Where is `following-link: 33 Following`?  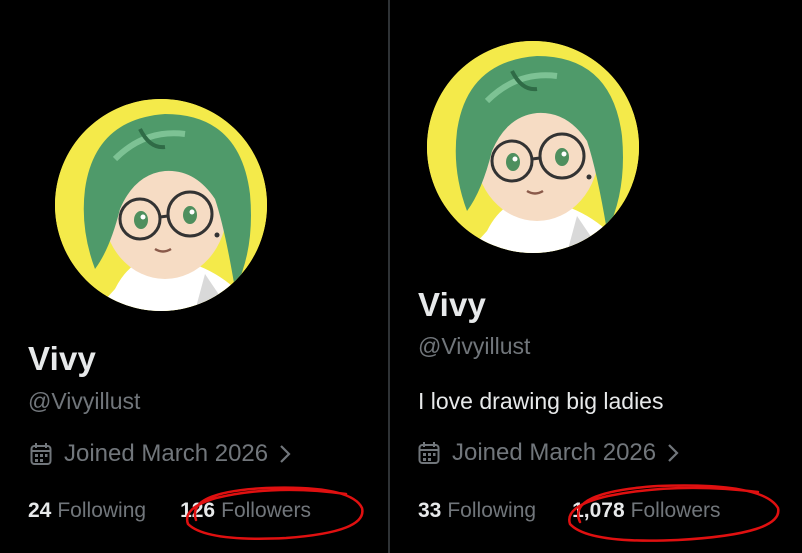 following-link: 33 Following is located at coordinates (477, 511).